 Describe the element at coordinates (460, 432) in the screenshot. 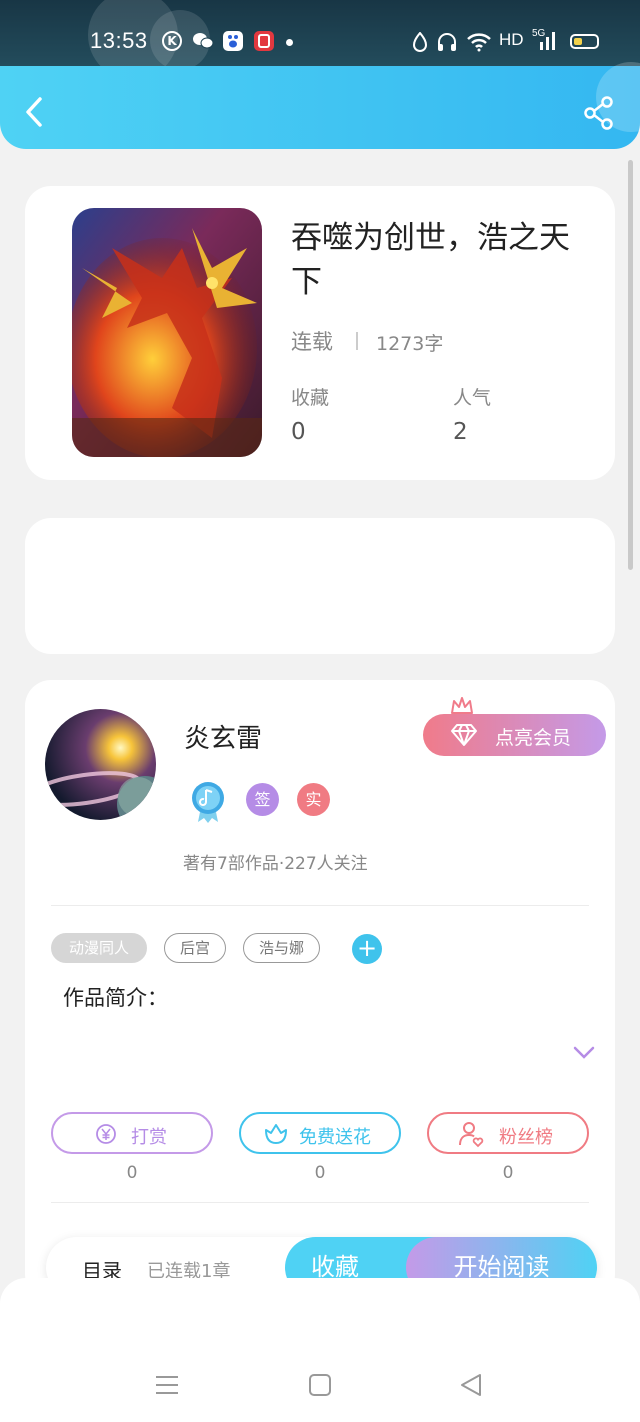

I see `popularity-value: 2` at that location.